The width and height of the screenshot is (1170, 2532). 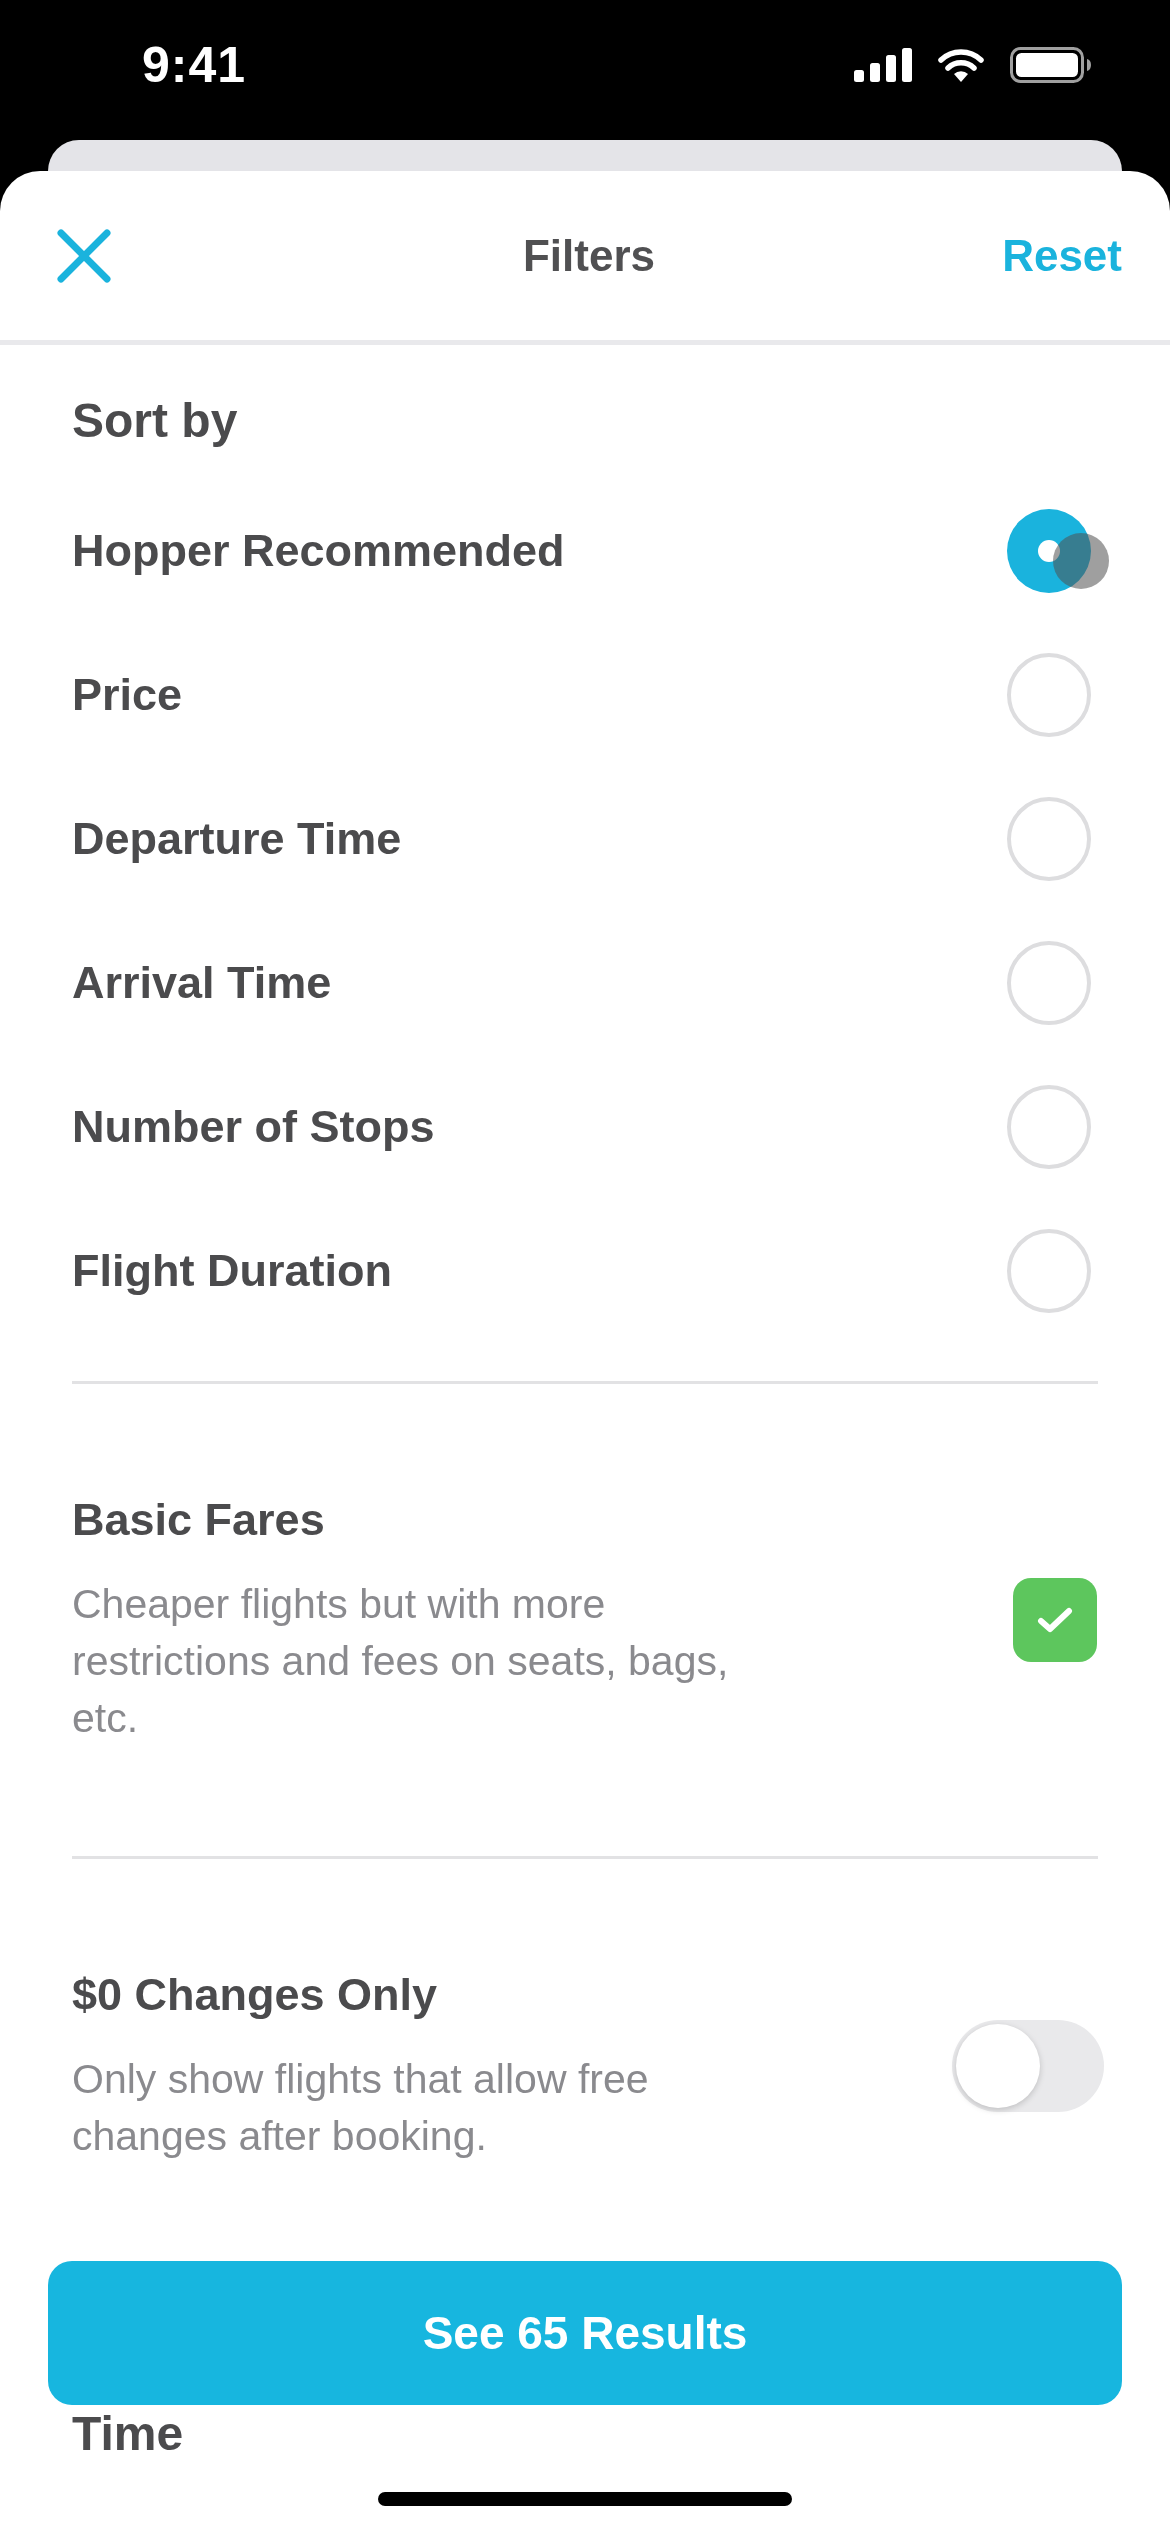 I want to click on checkmark-icon, so click(x=1055, y=1619).